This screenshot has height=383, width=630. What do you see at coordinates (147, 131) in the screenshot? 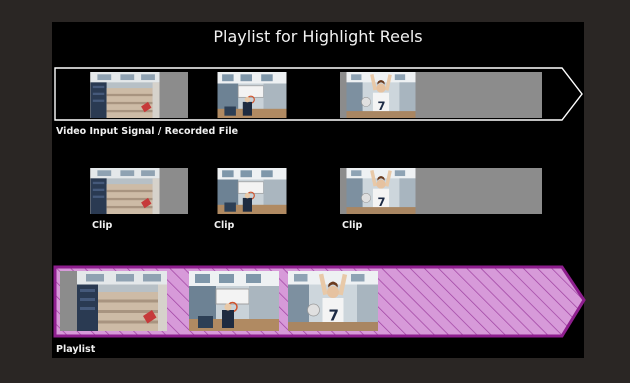
I see `input-signal-label: Video Input Signal / Recorded File` at bounding box center [147, 131].